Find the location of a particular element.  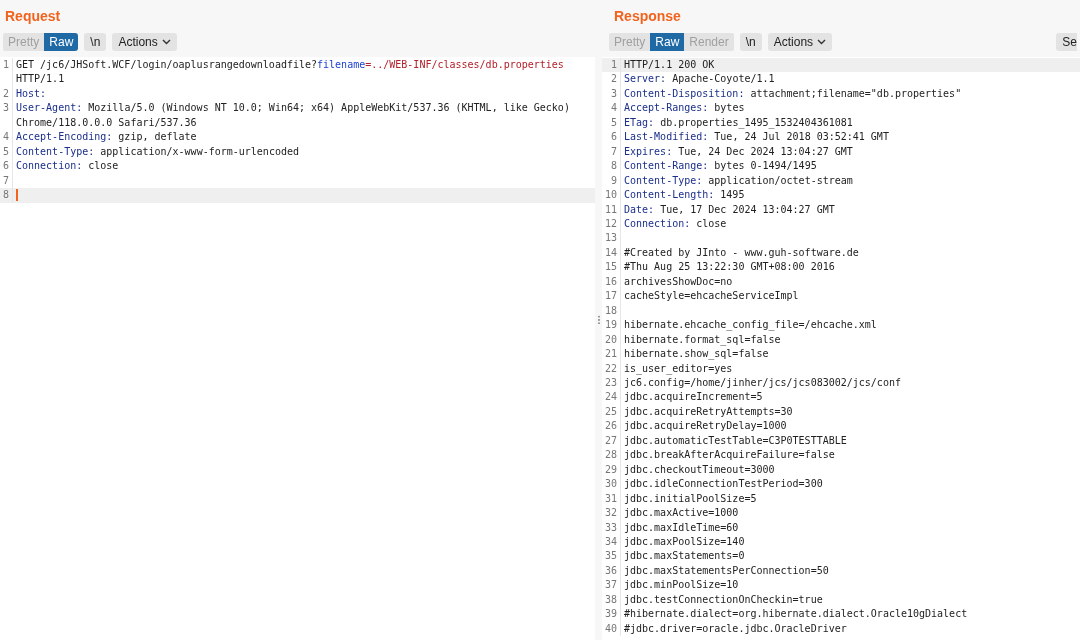

line-number: 29 is located at coordinates (611, 470).